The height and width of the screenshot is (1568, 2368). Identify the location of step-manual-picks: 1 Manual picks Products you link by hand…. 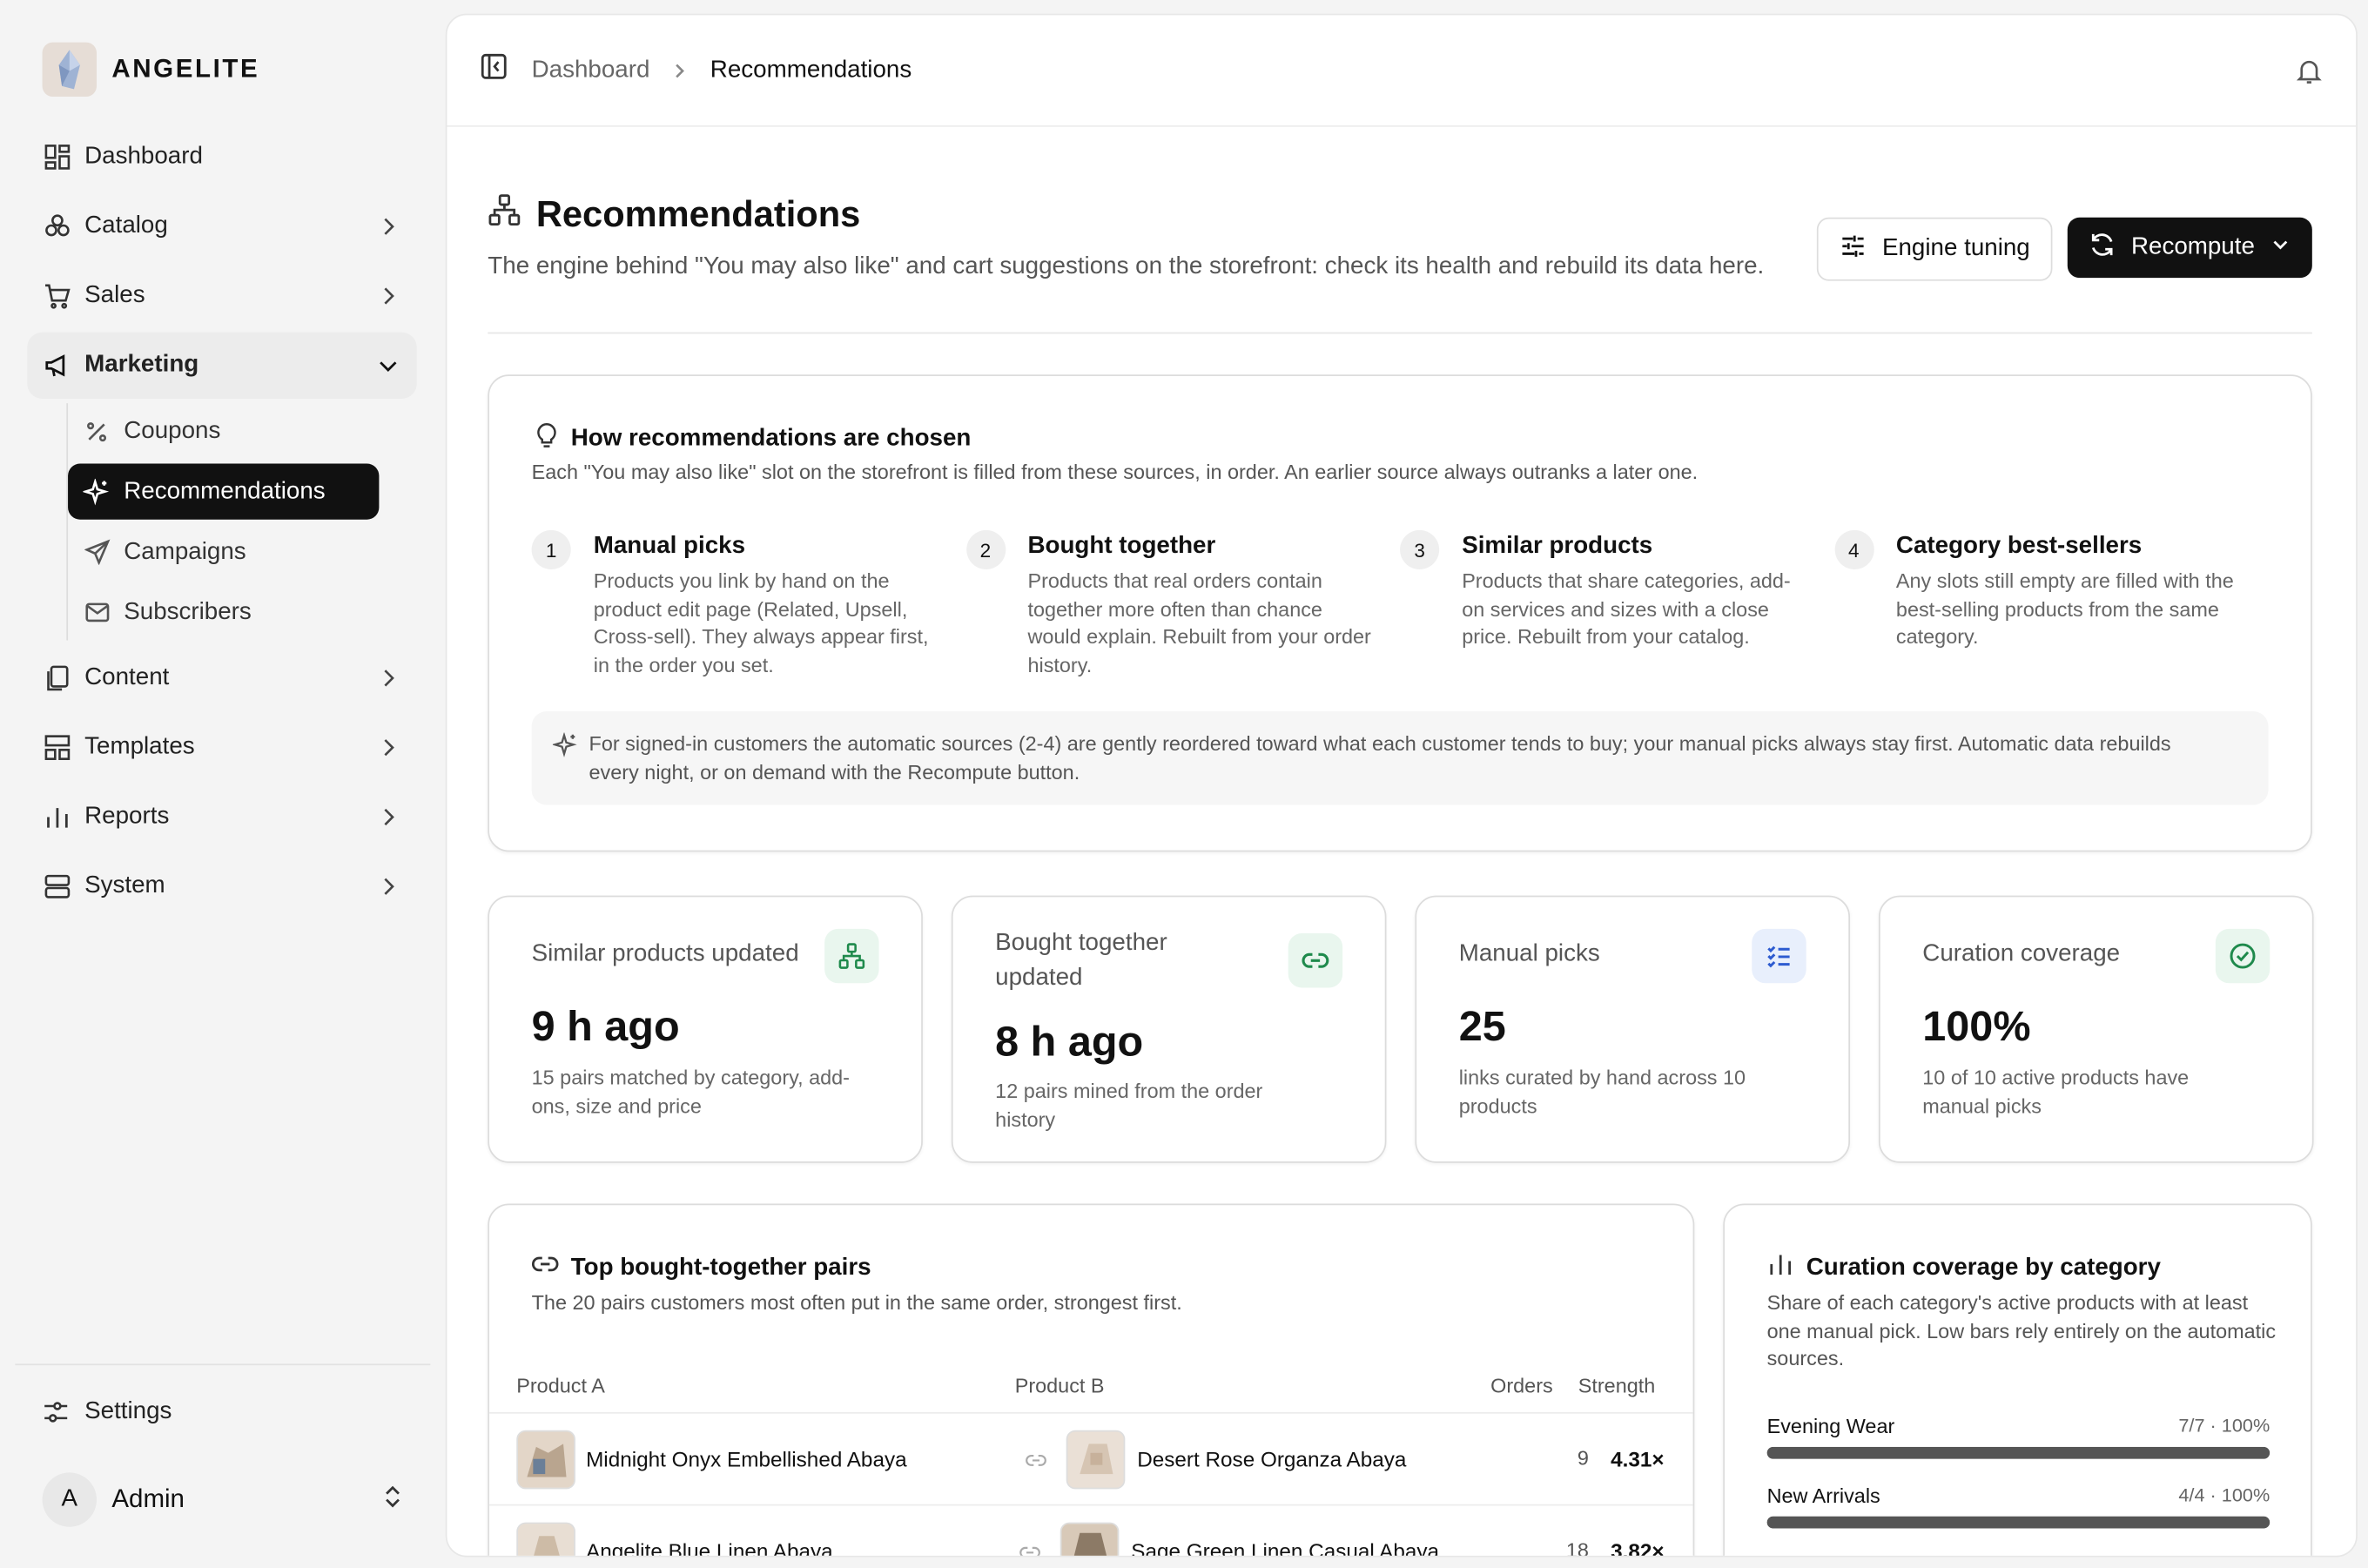
(748, 604).